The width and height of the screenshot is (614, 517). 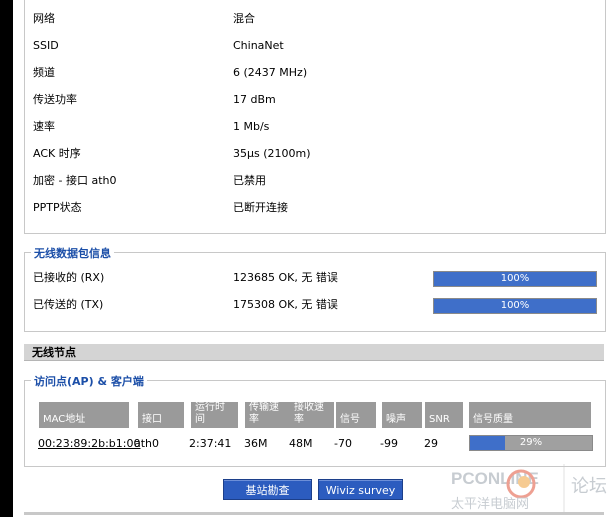 What do you see at coordinates (210, 443) in the screenshot?
I see `client-uptime: 2:37:41` at bounding box center [210, 443].